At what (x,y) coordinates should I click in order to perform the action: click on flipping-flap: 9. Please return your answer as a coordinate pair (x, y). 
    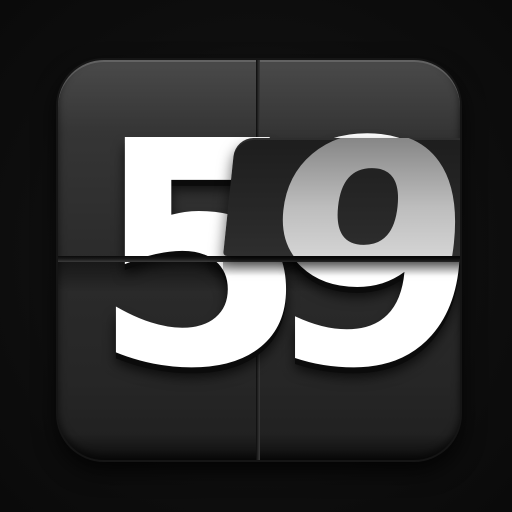
    Looking at the image, I should click on (341, 197).